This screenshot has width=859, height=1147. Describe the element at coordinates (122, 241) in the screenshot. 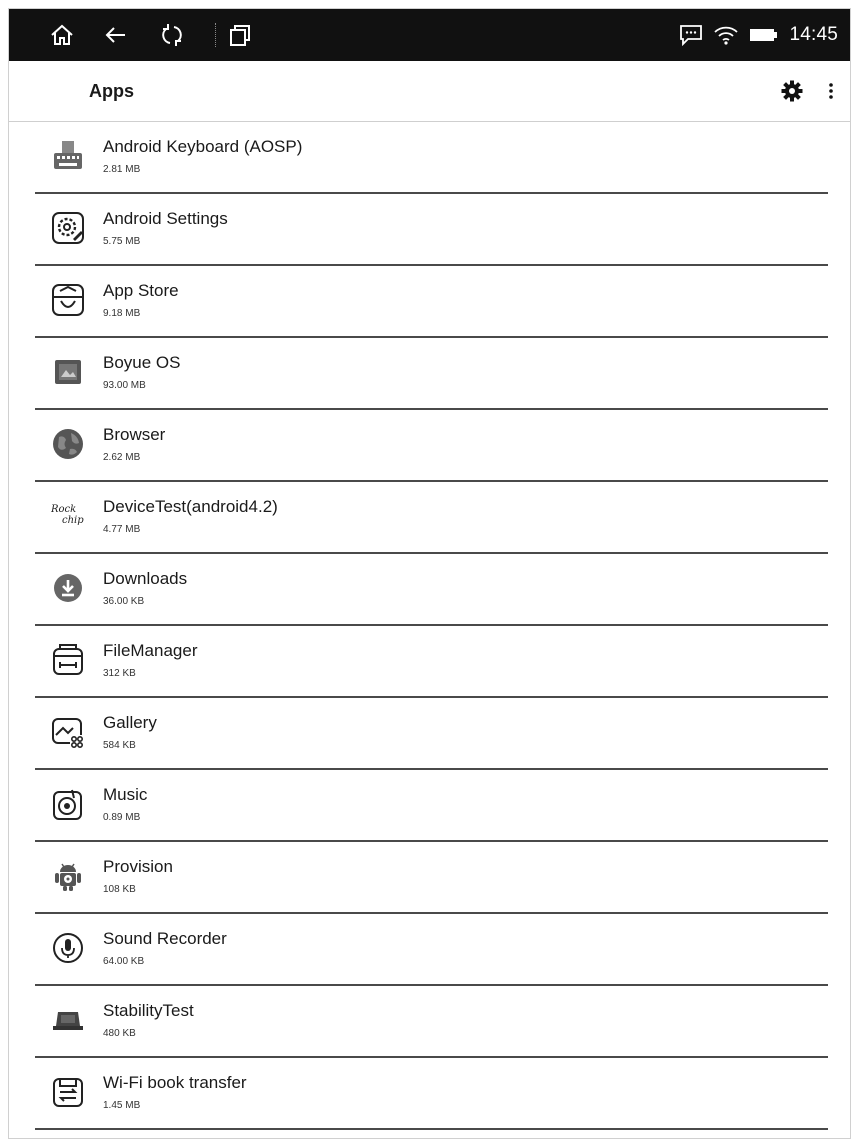

I see `app-size: 5.75 MB` at that location.